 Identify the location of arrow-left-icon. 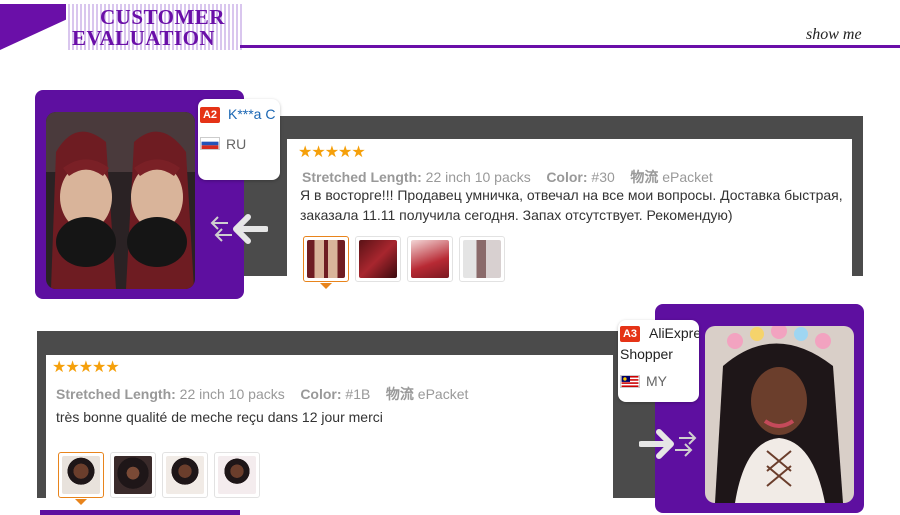
(239, 229).